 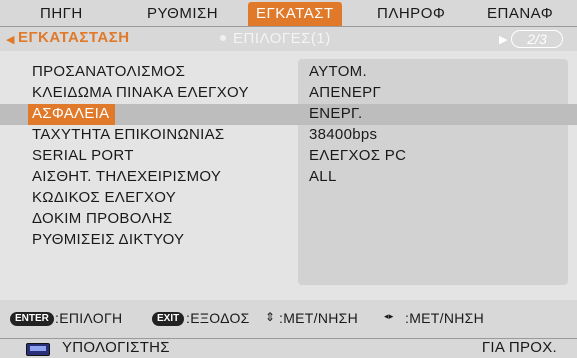 What do you see at coordinates (288, 135) in the screenshot?
I see `menu-row-communication-speed: ΤΑΧΥΤΗΤΑ ΕΠΙΚΟΙΝΩΝΙΑΣ 38400bps` at bounding box center [288, 135].